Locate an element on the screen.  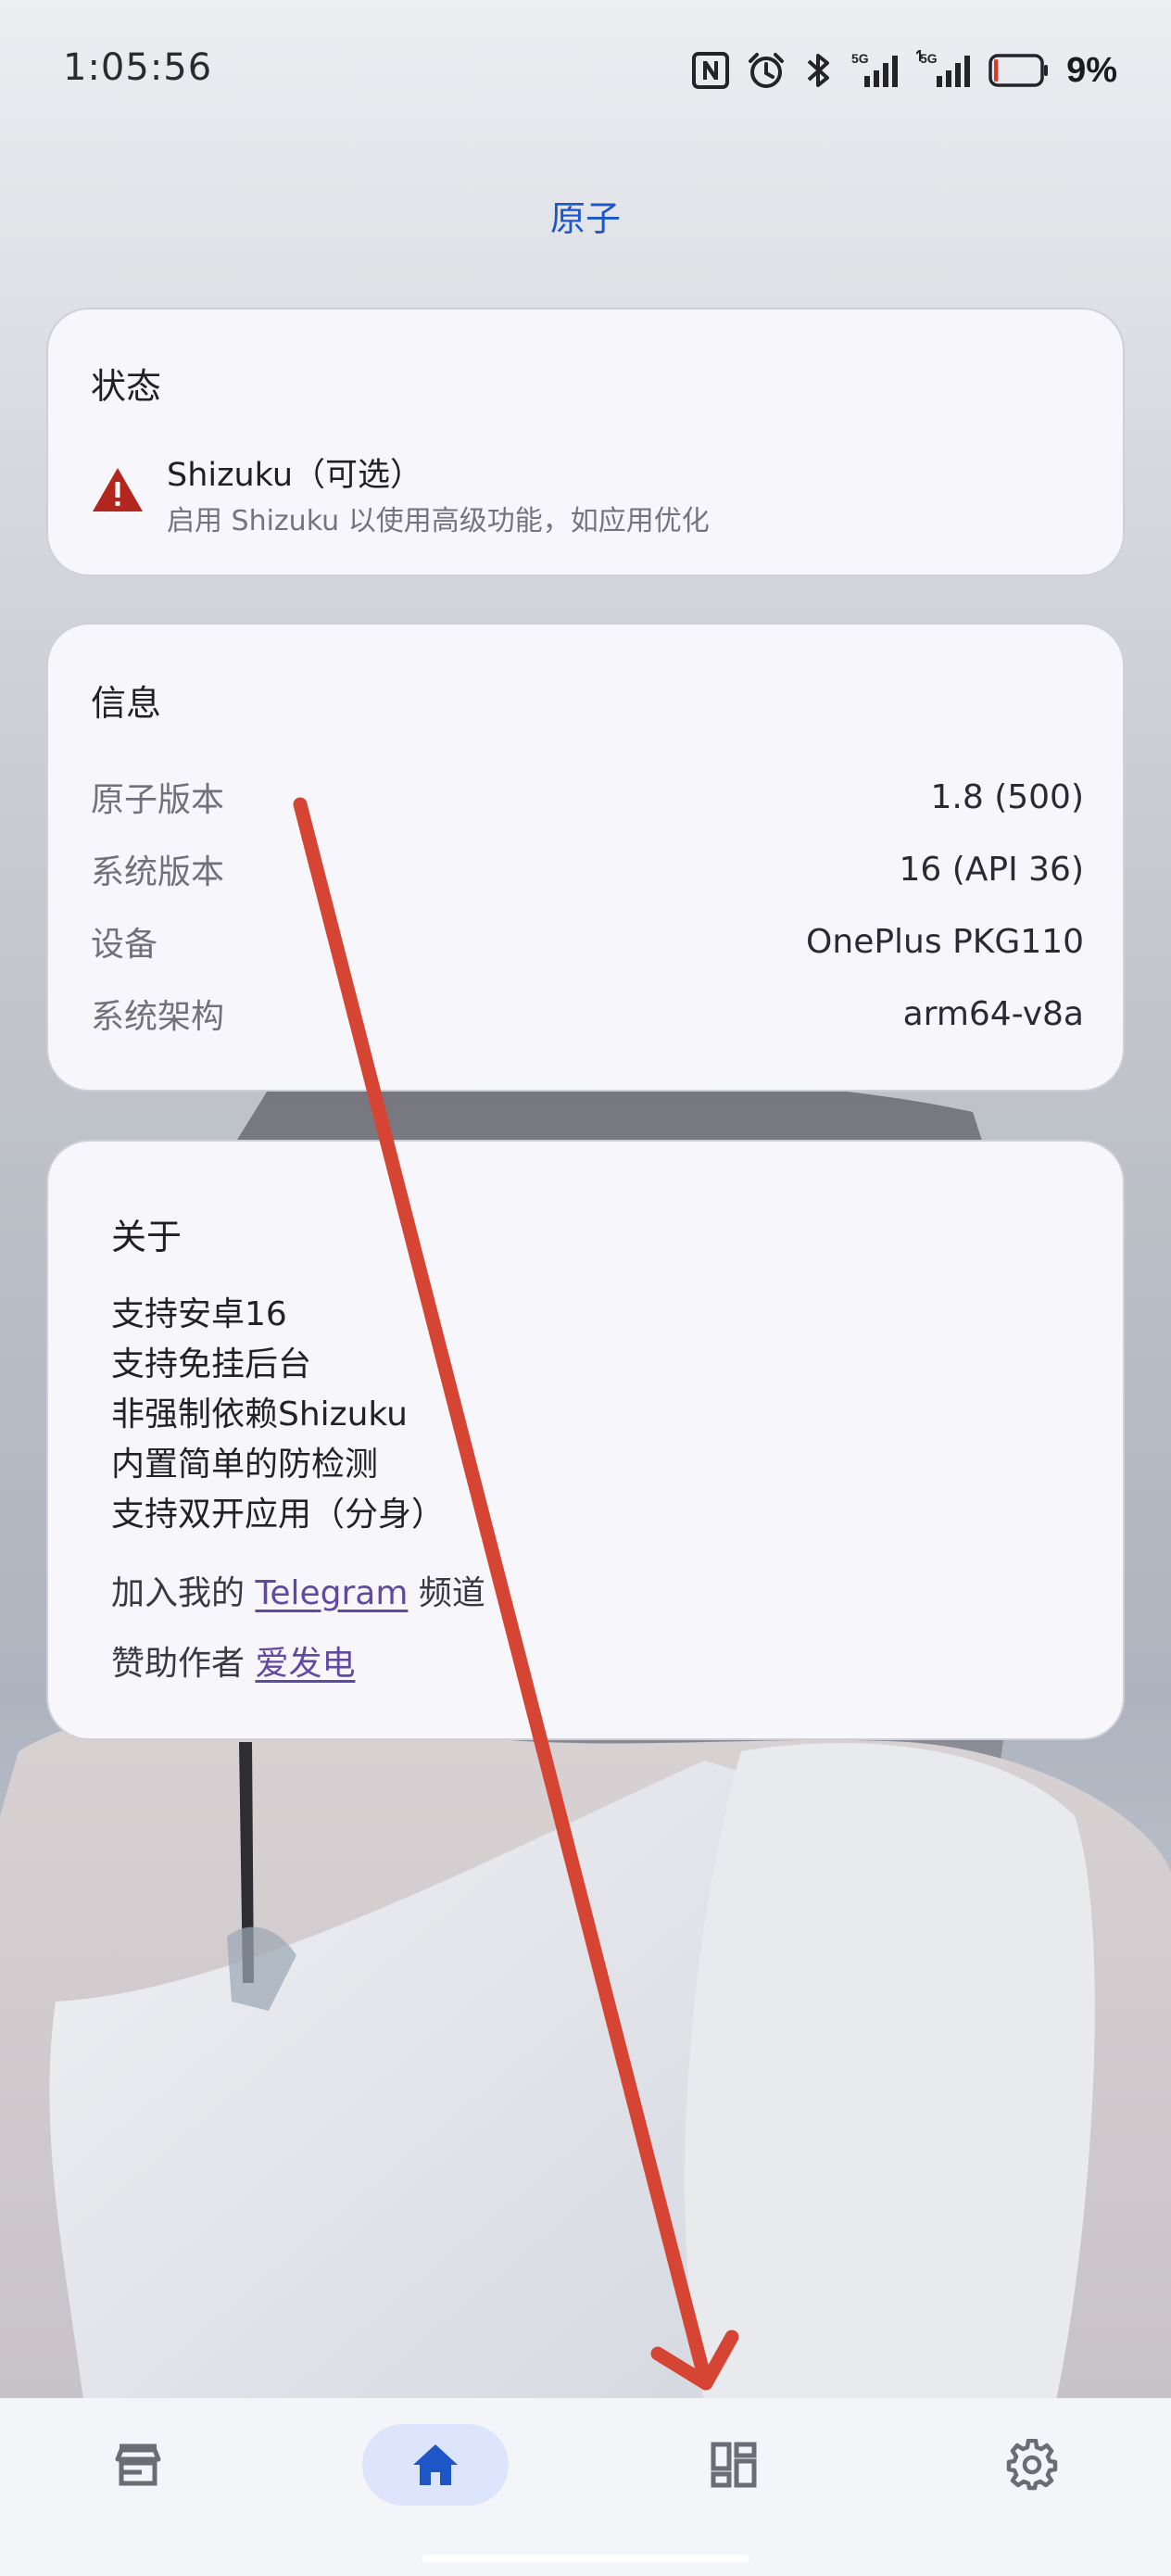
info-value: 16 (API 36) is located at coordinates (992, 869).